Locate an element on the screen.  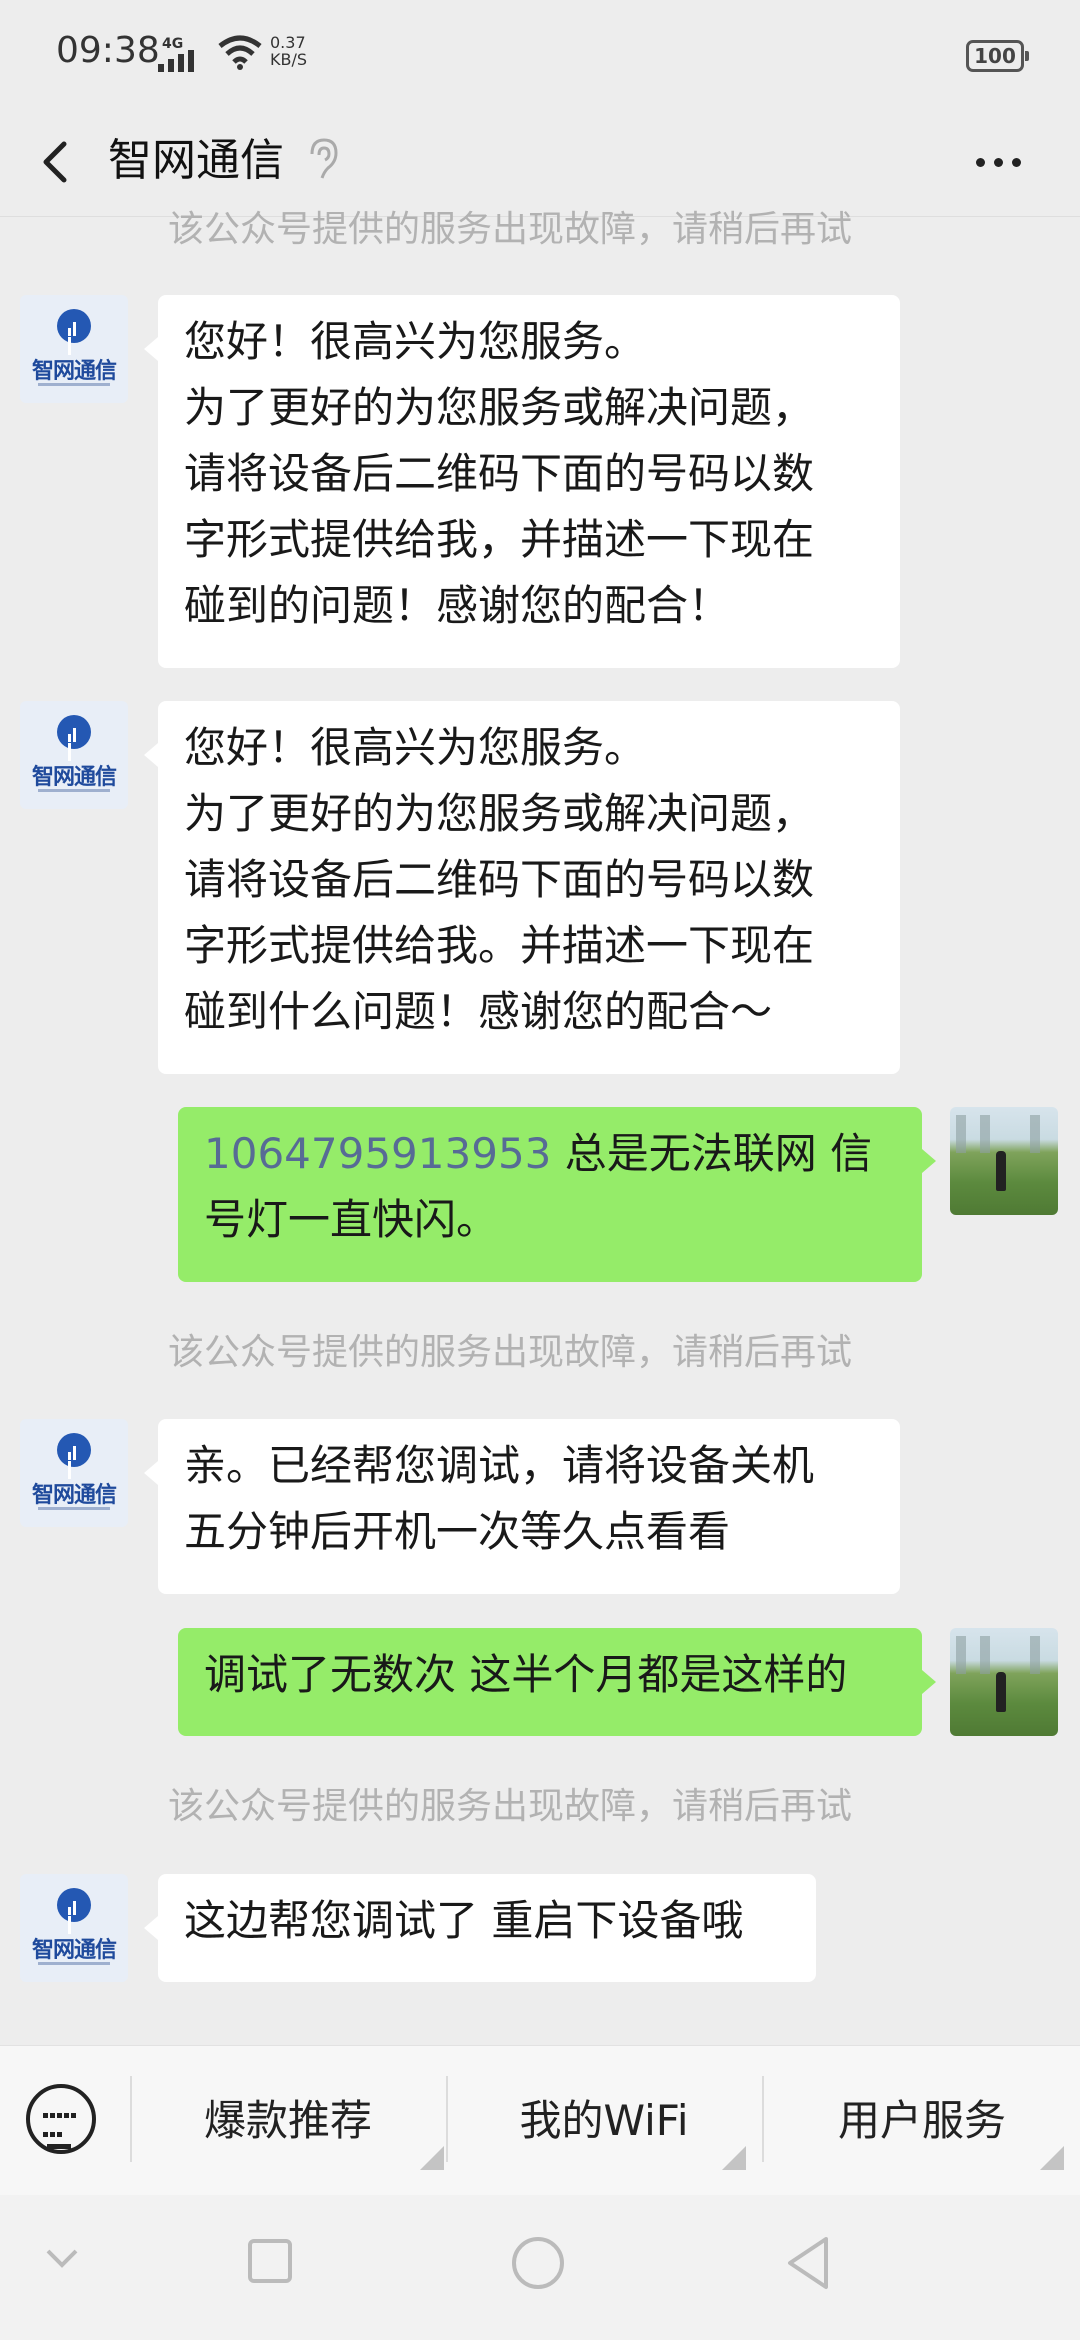
circle-icon is located at coordinates (538, 2263).